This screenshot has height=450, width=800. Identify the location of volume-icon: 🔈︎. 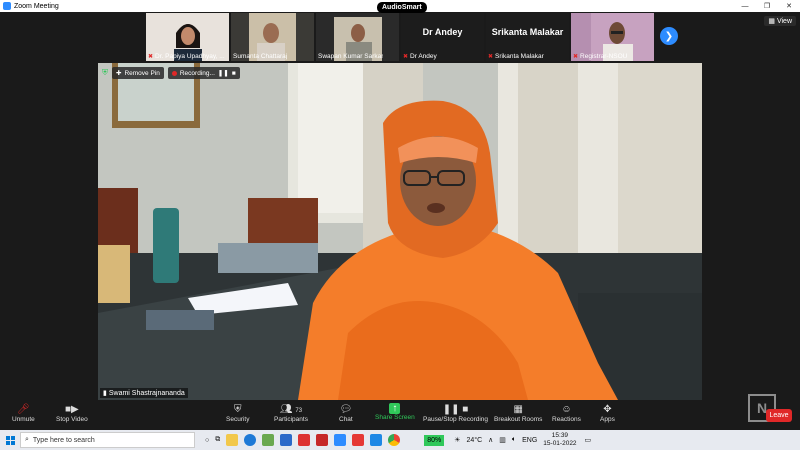
(514, 440).